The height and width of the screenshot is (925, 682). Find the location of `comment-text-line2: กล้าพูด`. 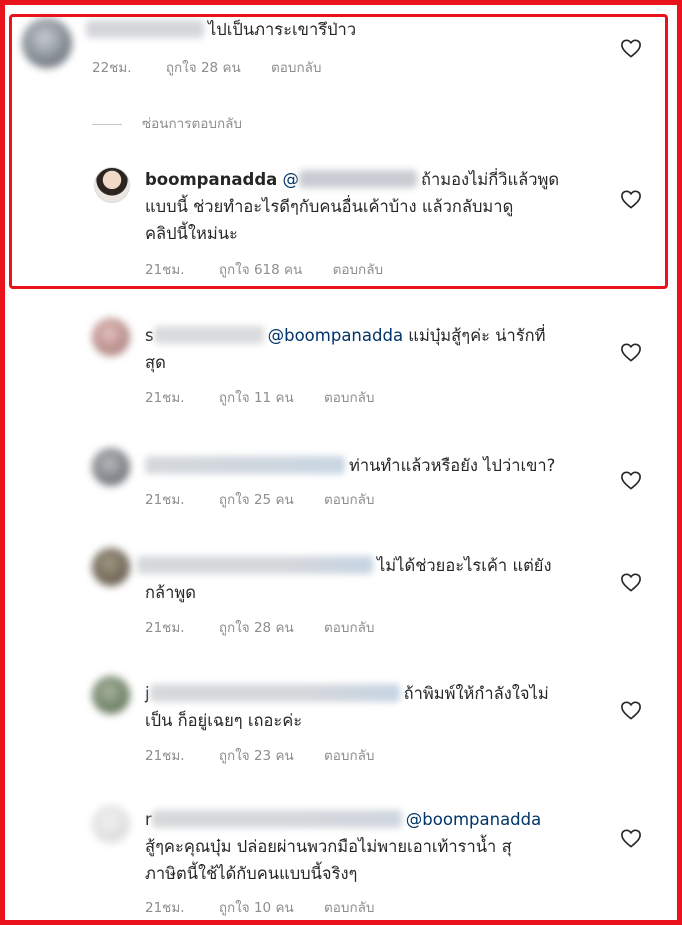

comment-text-line2: กล้าพูด is located at coordinates (170, 592).